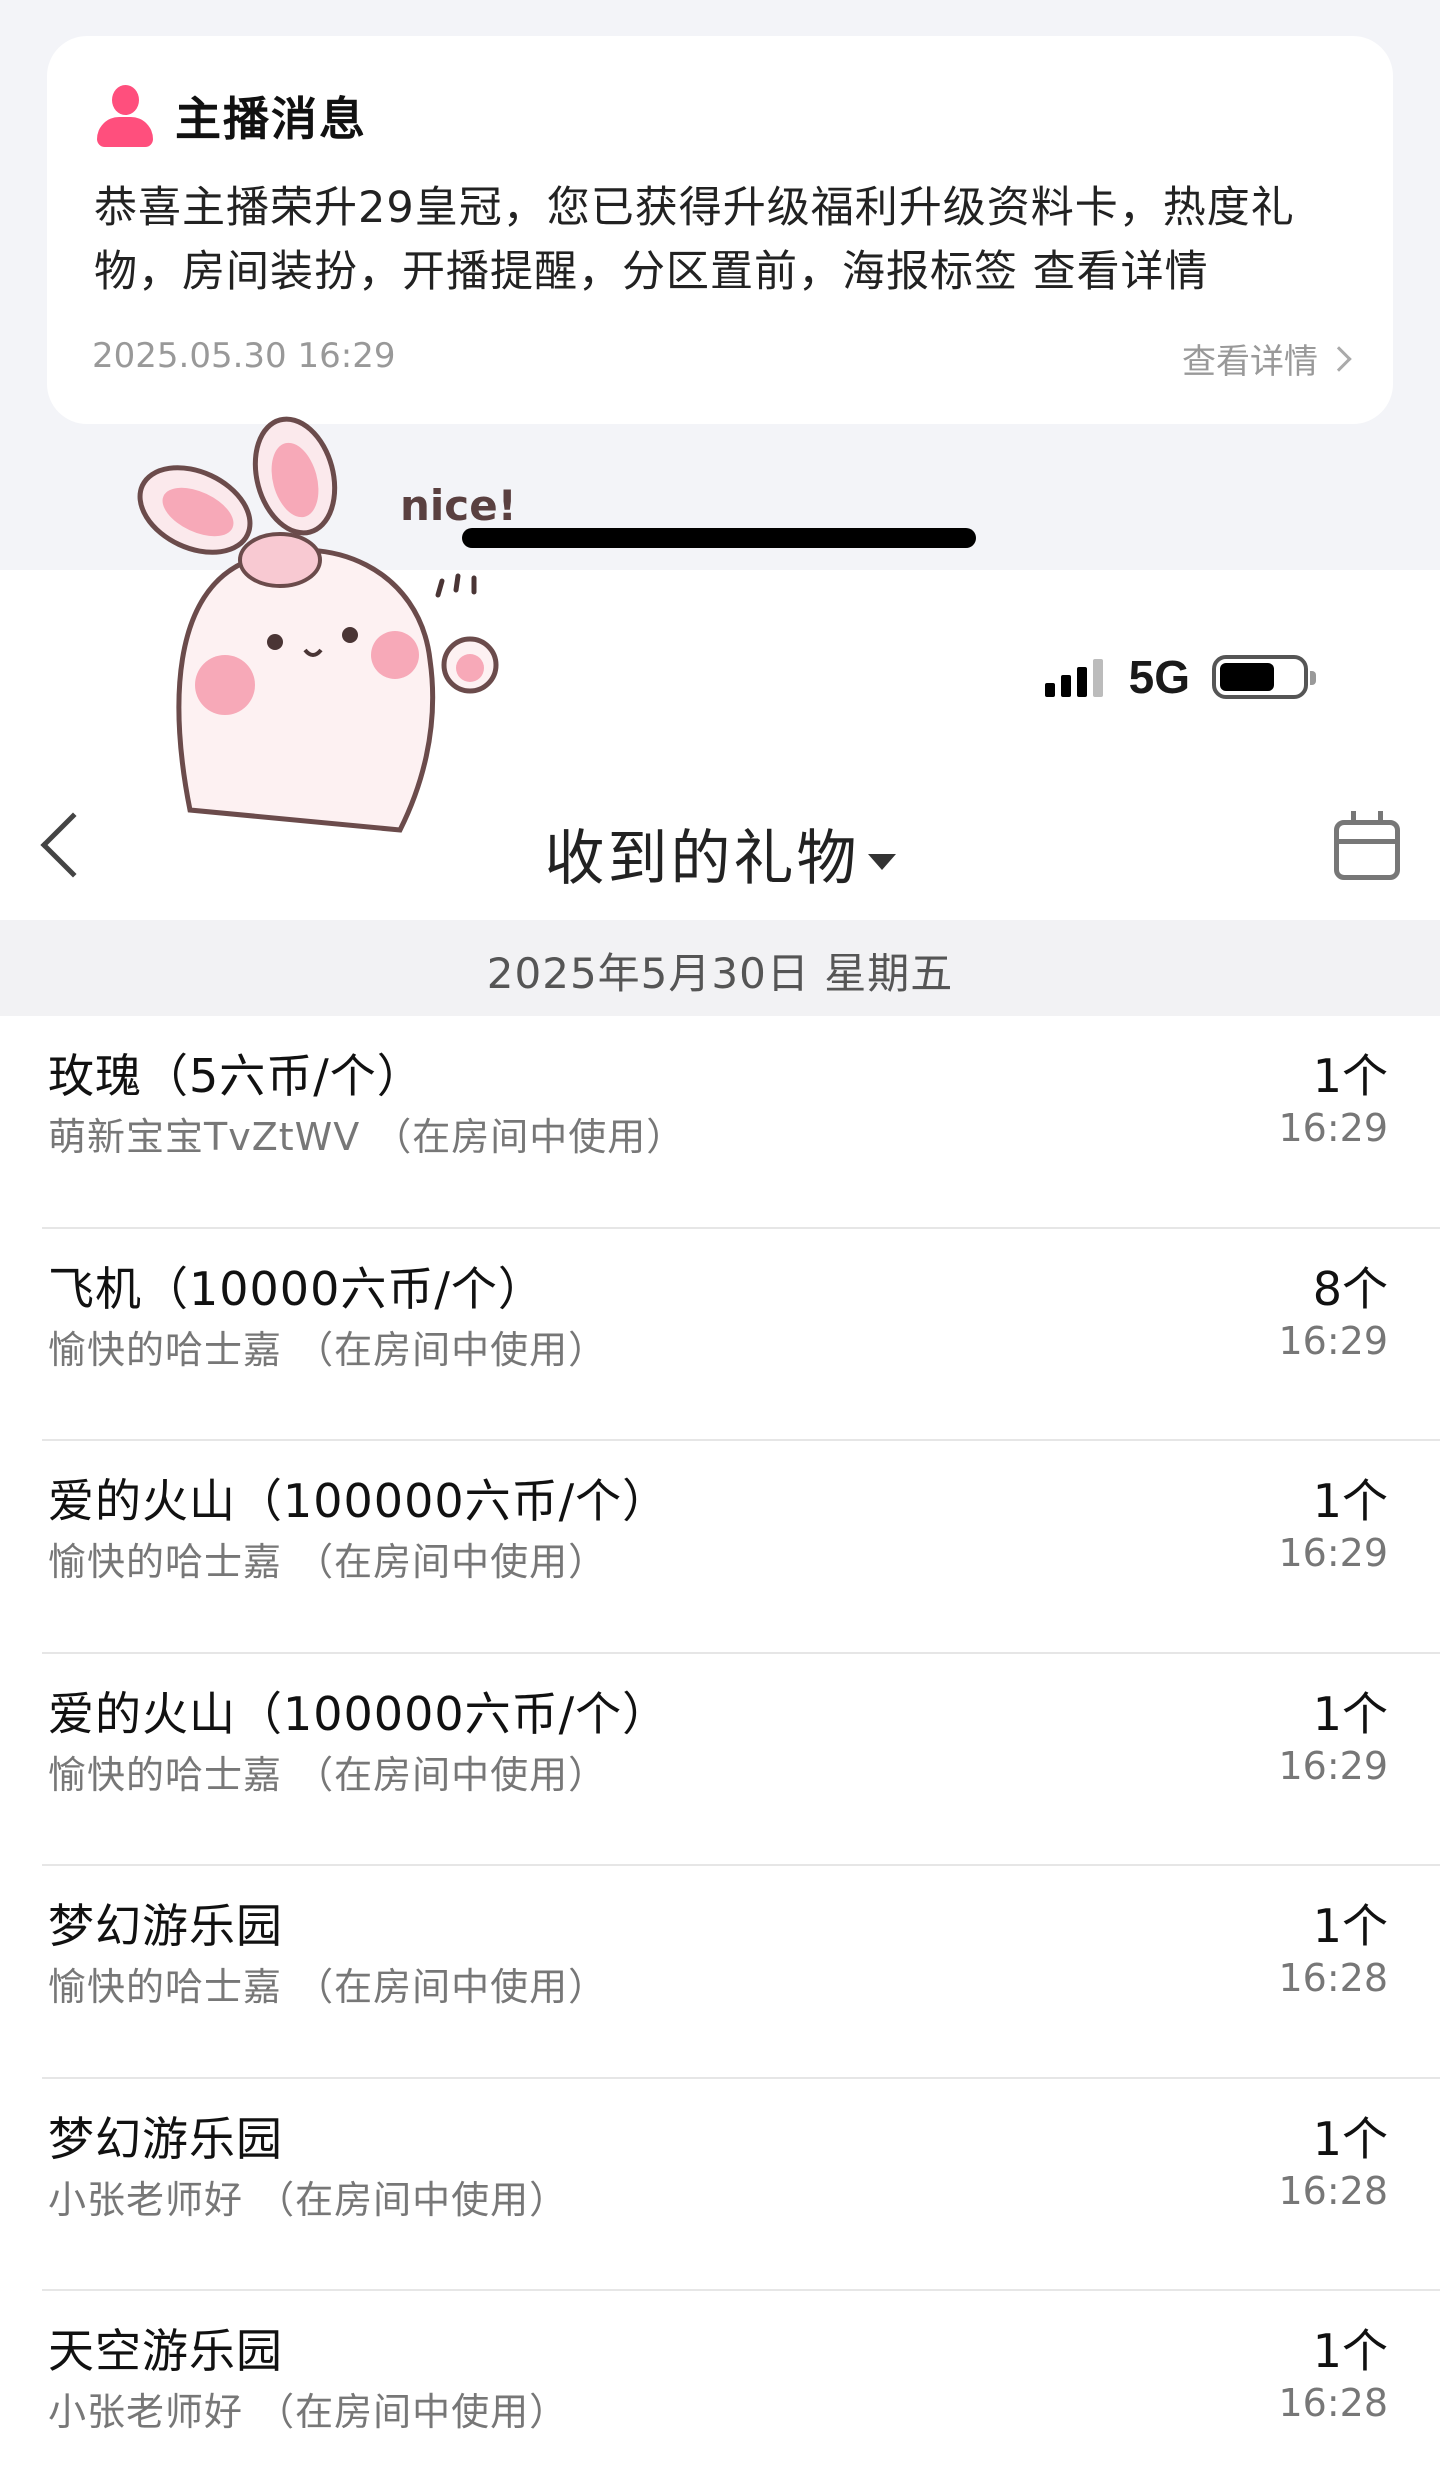  Describe the element at coordinates (125, 116) in the screenshot. I see `person-icon` at that location.